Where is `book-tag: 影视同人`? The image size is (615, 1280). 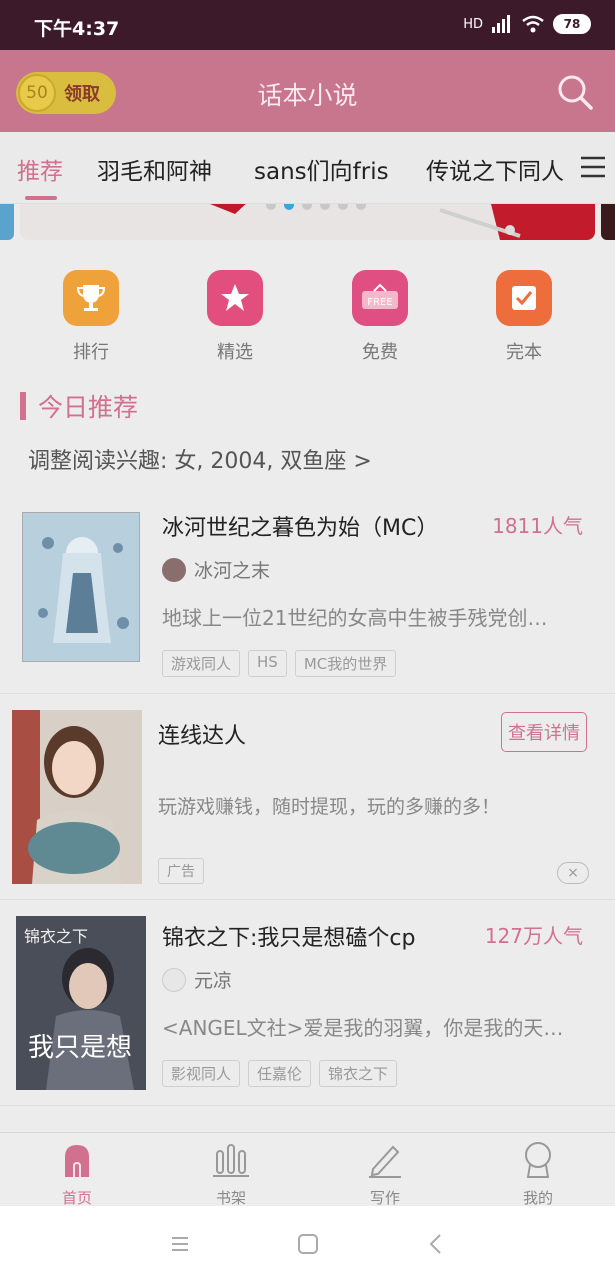
book-tag: 影视同人 is located at coordinates (201, 1073).